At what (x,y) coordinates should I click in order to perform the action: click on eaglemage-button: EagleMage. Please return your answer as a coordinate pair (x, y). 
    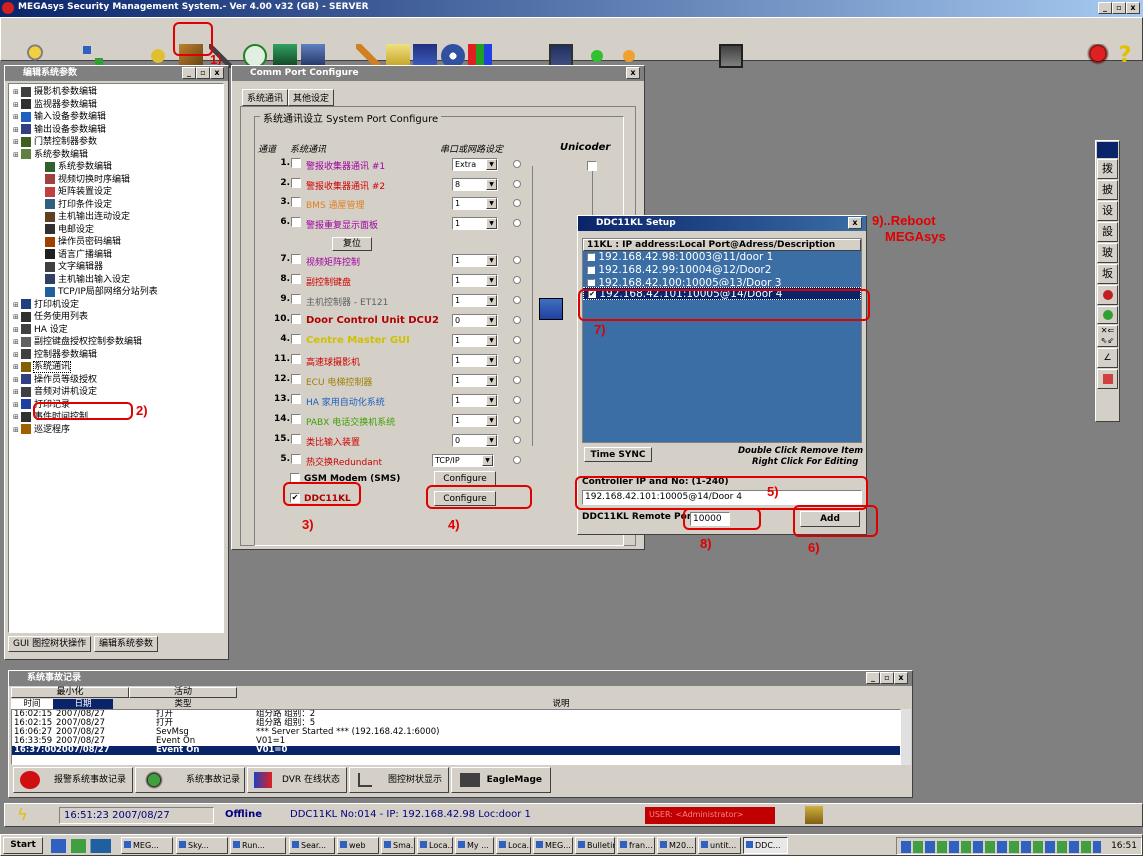
    Looking at the image, I should click on (501, 780).